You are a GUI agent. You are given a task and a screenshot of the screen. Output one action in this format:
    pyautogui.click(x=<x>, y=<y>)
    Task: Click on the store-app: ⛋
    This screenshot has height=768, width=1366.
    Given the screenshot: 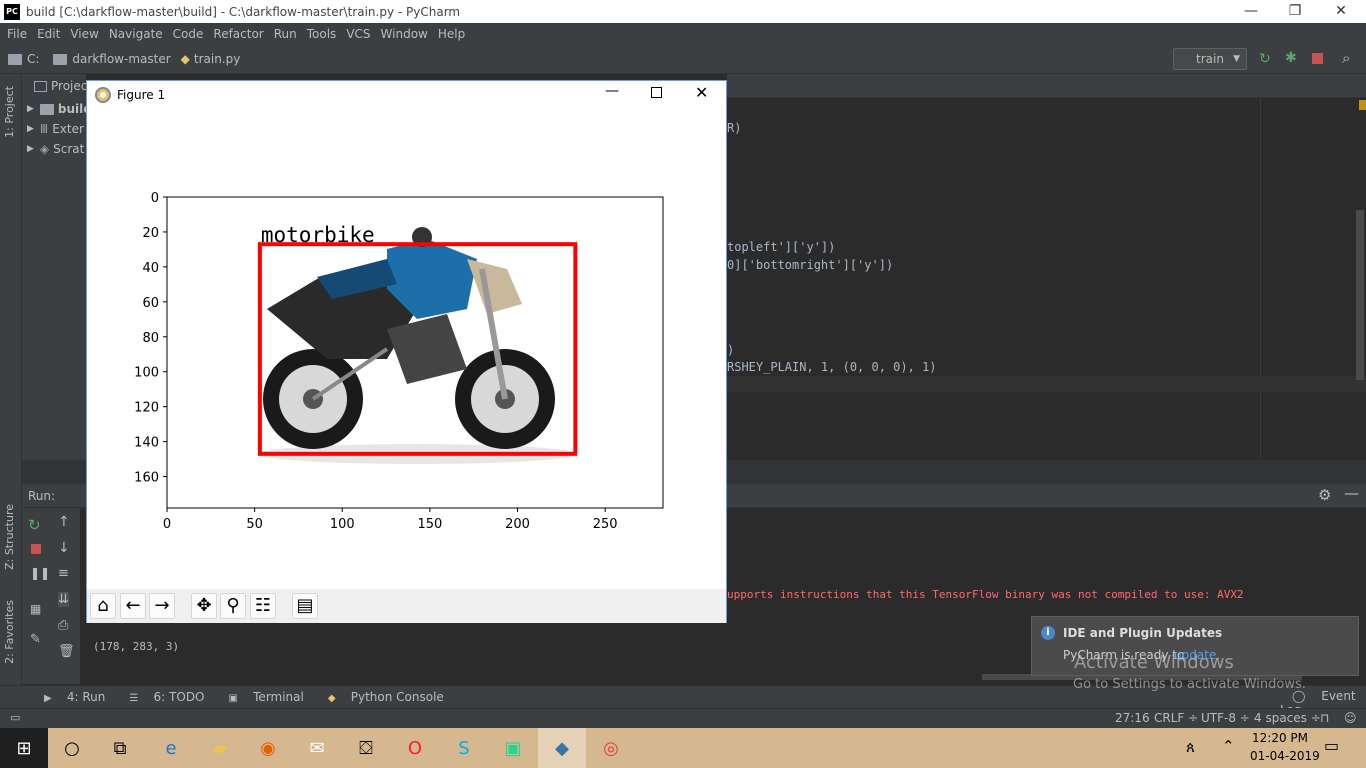 What is the action you would take?
    pyautogui.click(x=366, y=748)
    